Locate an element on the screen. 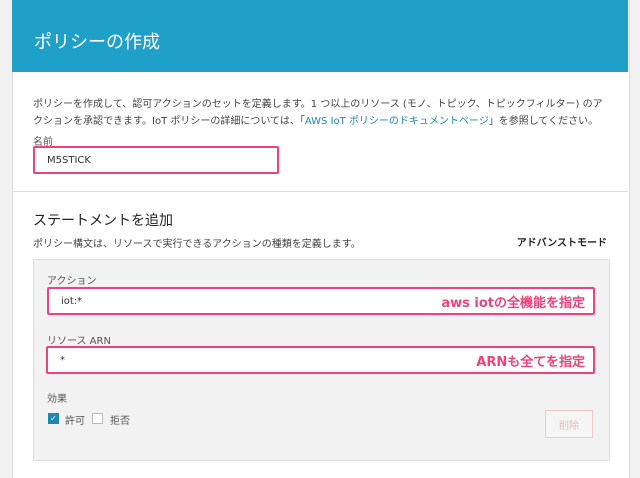  page-header: ポリシーの作成 is located at coordinates (320, 36).